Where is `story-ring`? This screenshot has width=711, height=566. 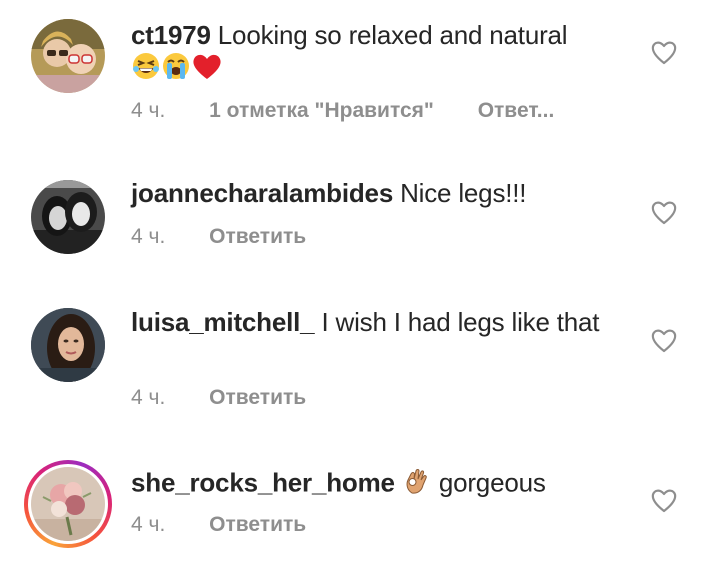 story-ring is located at coordinates (68, 504).